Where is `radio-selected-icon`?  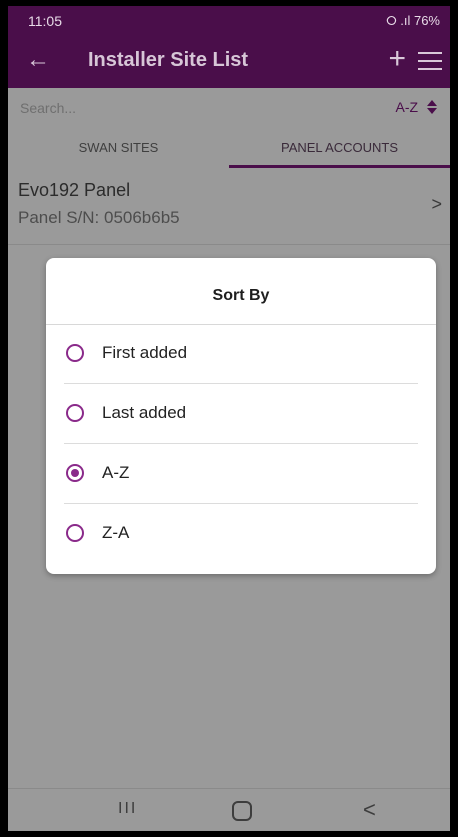 radio-selected-icon is located at coordinates (75, 473).